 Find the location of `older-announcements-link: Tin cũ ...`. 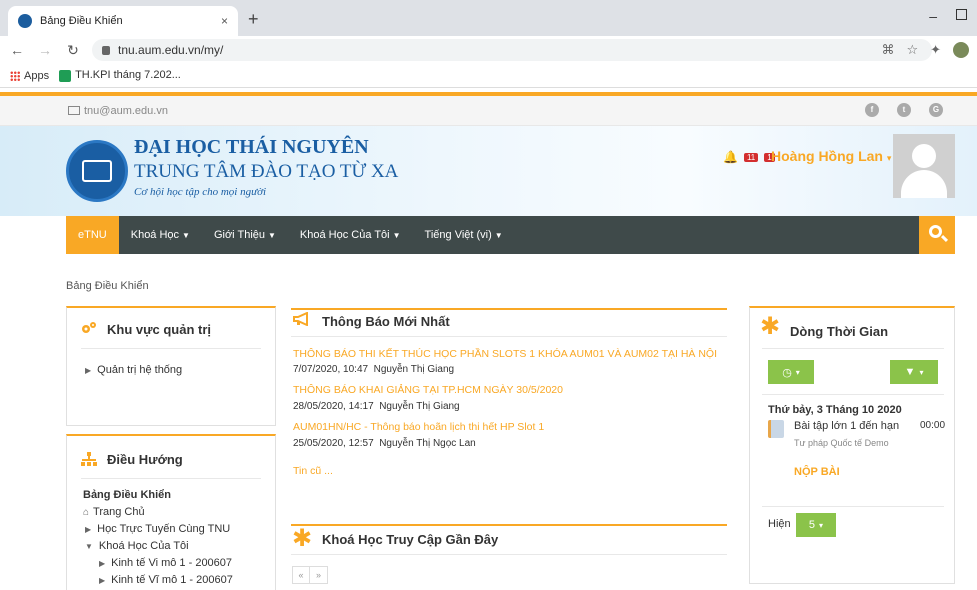

older-announcements-link: Tin cũ ... is located at coordinates (313, 471).